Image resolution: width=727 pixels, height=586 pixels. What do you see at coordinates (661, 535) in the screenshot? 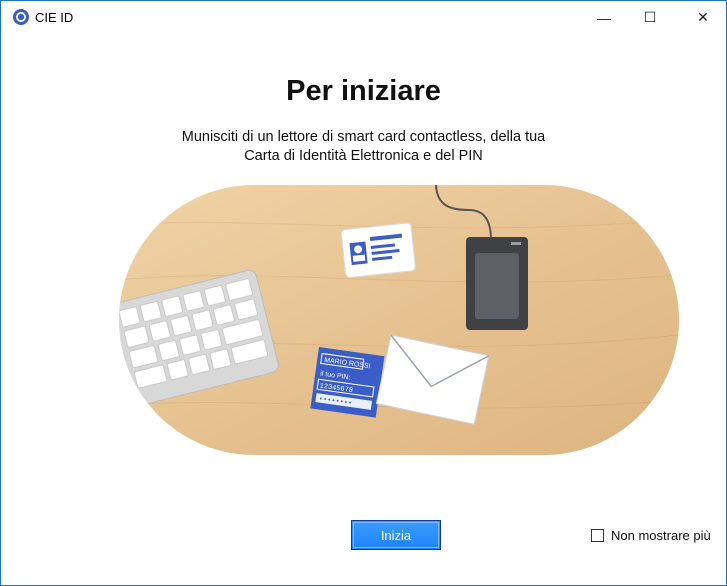
I see `dont-show-again-label: Non mostrare più` at bounding box center [661, 535].